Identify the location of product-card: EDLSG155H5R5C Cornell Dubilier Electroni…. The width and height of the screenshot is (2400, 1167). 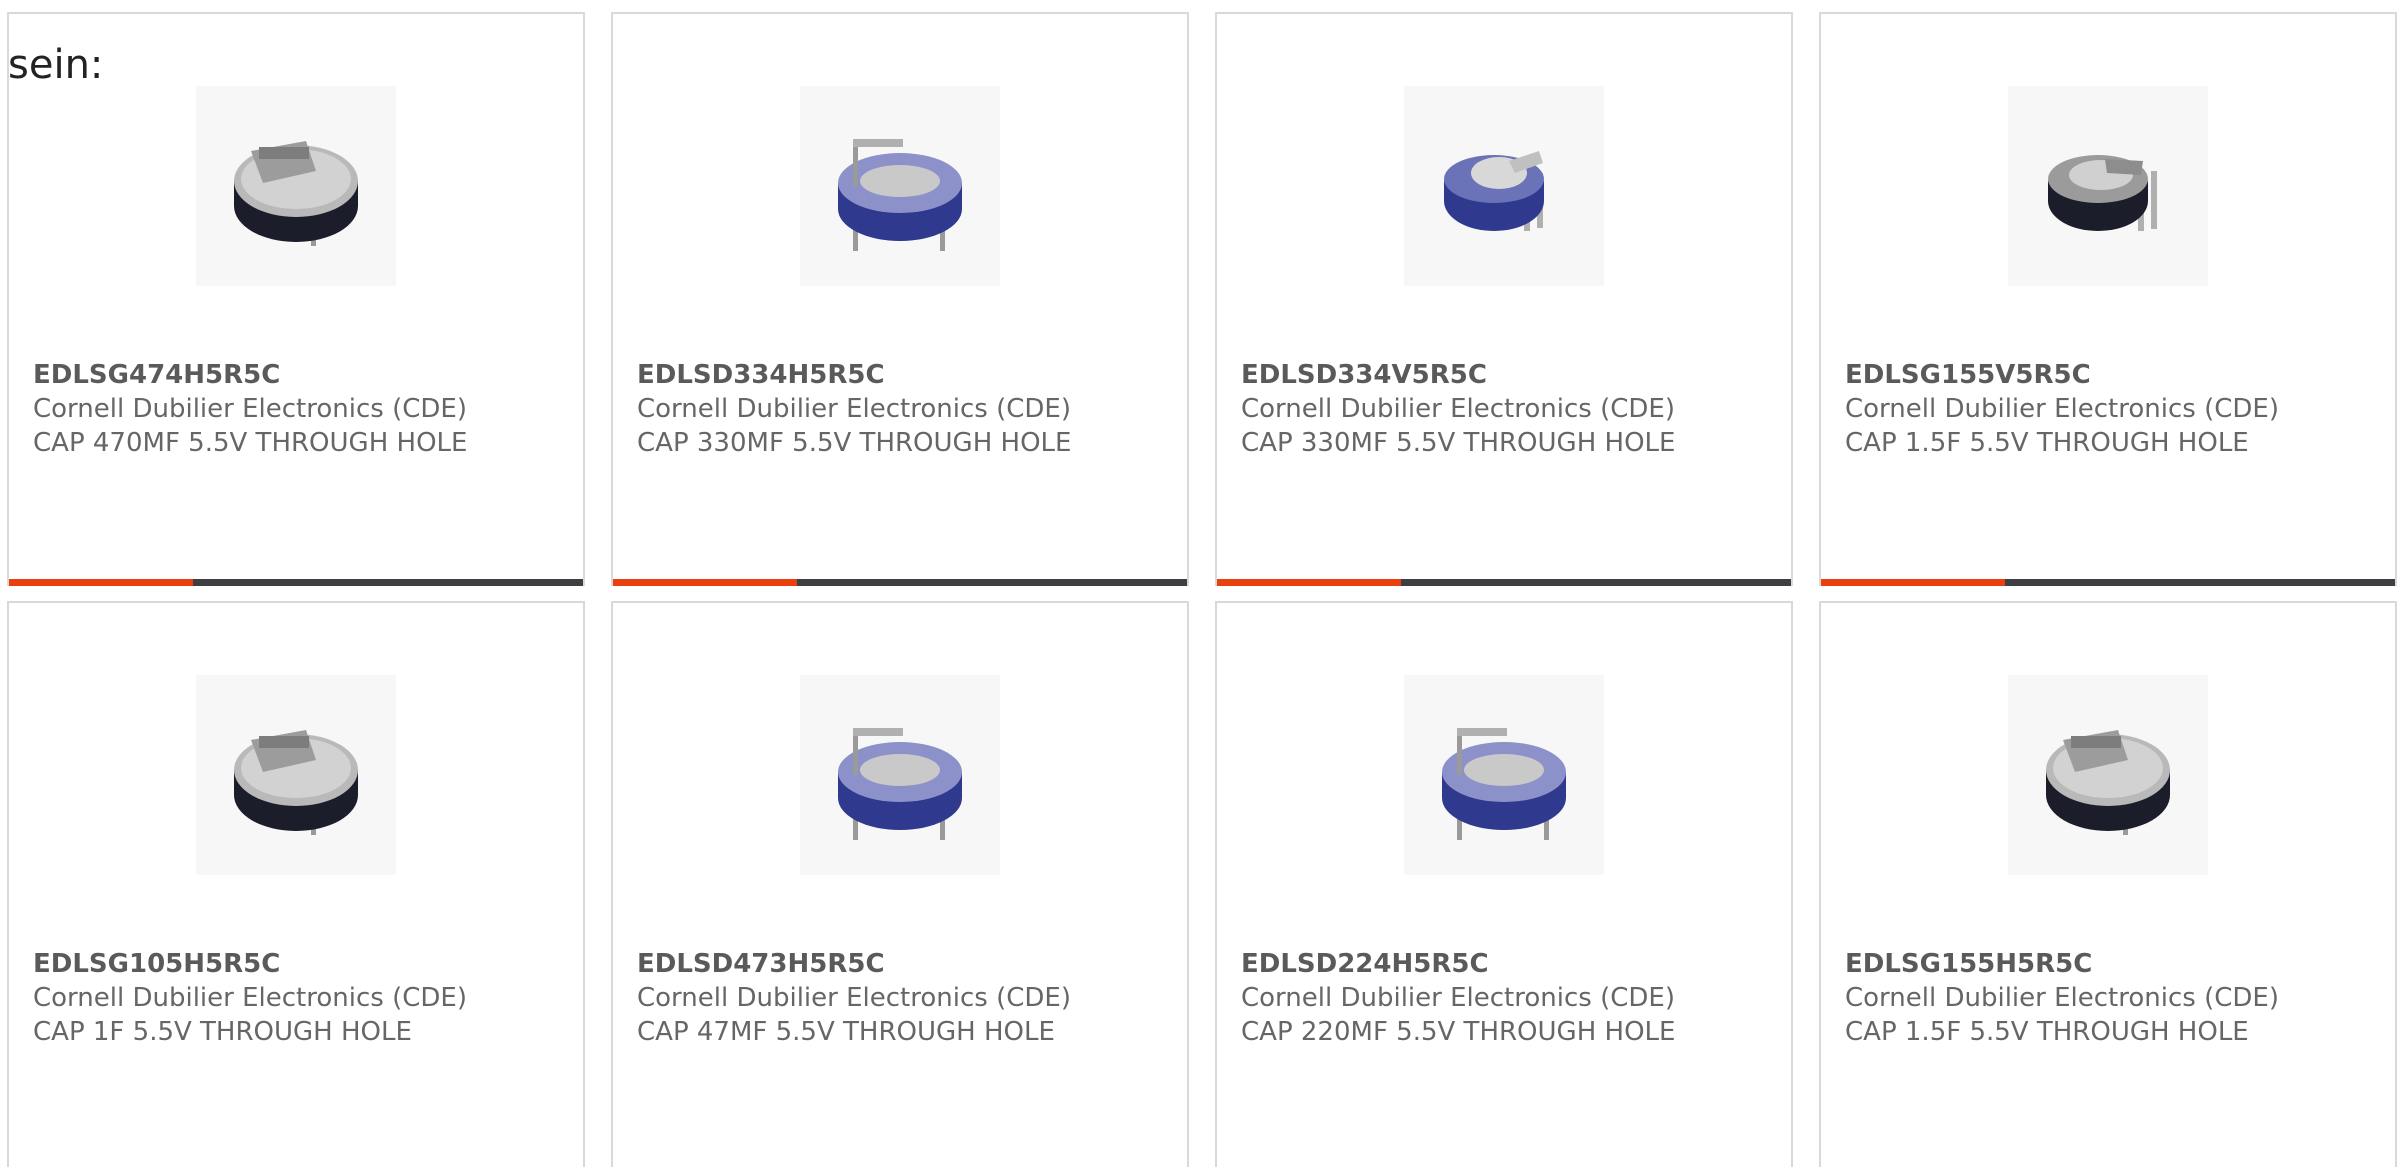
(2108, 884).